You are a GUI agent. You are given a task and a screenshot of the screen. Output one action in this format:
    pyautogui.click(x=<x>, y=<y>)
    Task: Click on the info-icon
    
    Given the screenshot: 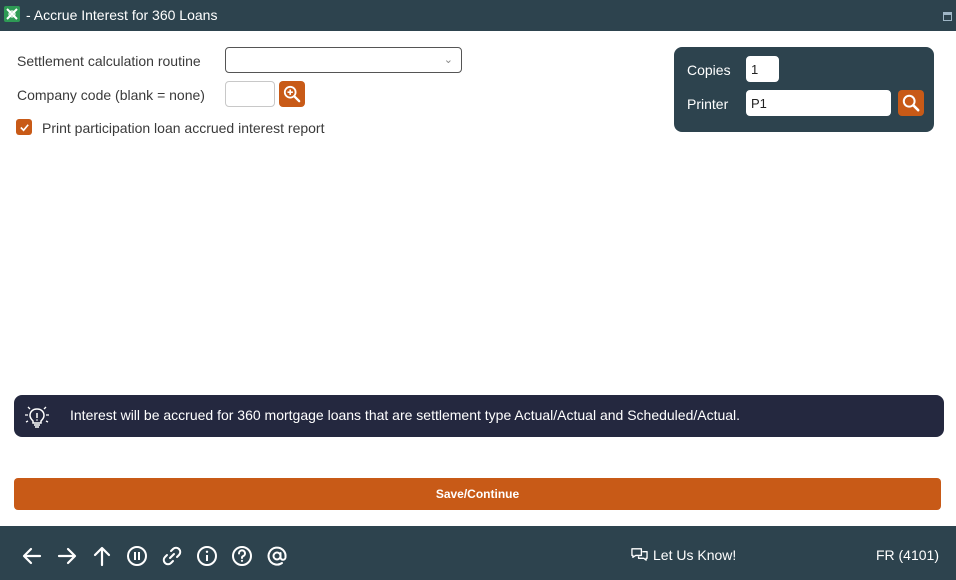 What is the action you would take?
    pyautogui.click(x=207, y=556)
    